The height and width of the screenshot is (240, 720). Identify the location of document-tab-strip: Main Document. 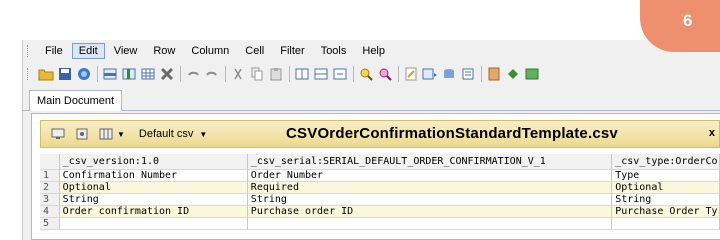
(371, 99).